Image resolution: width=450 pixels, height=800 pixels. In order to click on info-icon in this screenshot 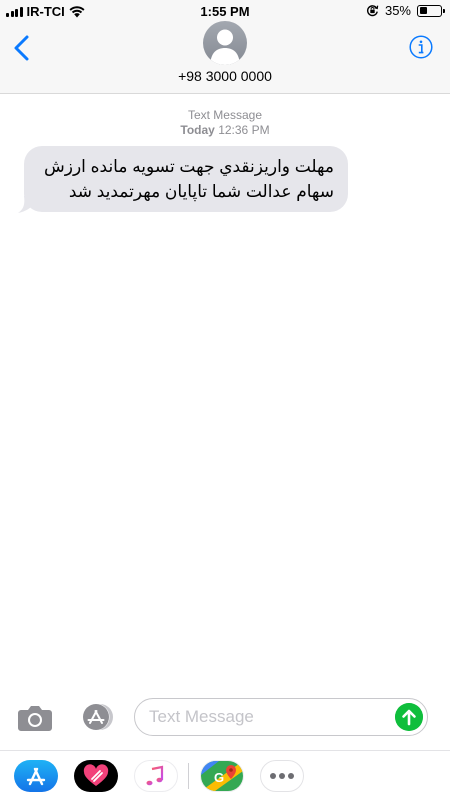, I will do `click(421, 47)`.